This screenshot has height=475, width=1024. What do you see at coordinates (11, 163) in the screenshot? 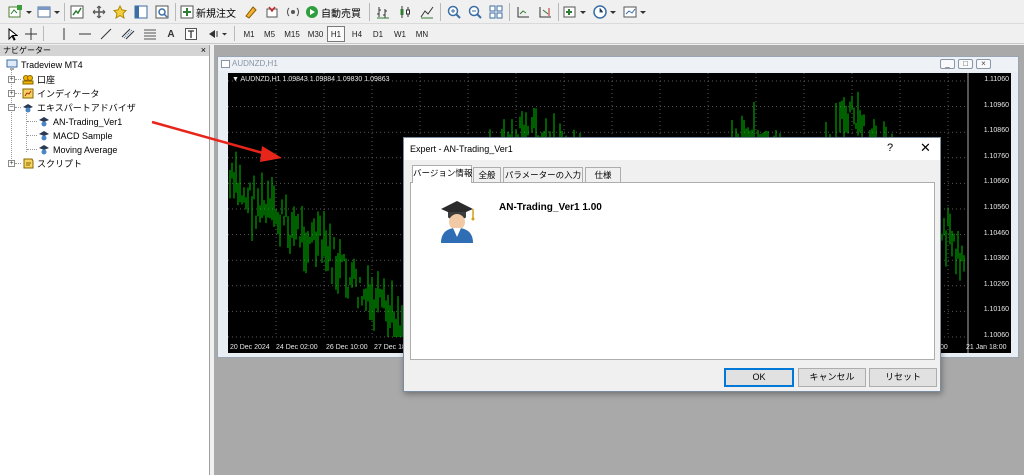
I see `expand-scripts-toggle: +` at bounding box center [11, 163].